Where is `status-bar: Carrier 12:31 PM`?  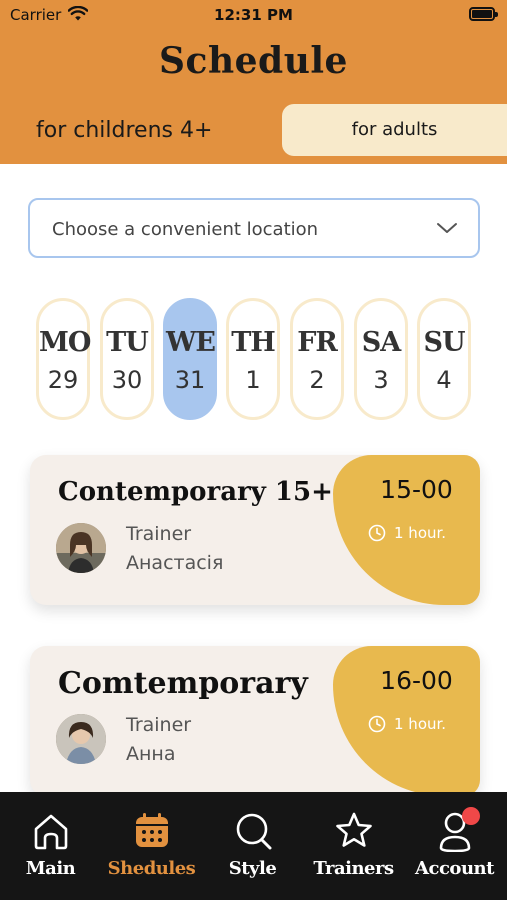 status-bar: Carrier 12:31 PM is located at coordinates (253, 15).